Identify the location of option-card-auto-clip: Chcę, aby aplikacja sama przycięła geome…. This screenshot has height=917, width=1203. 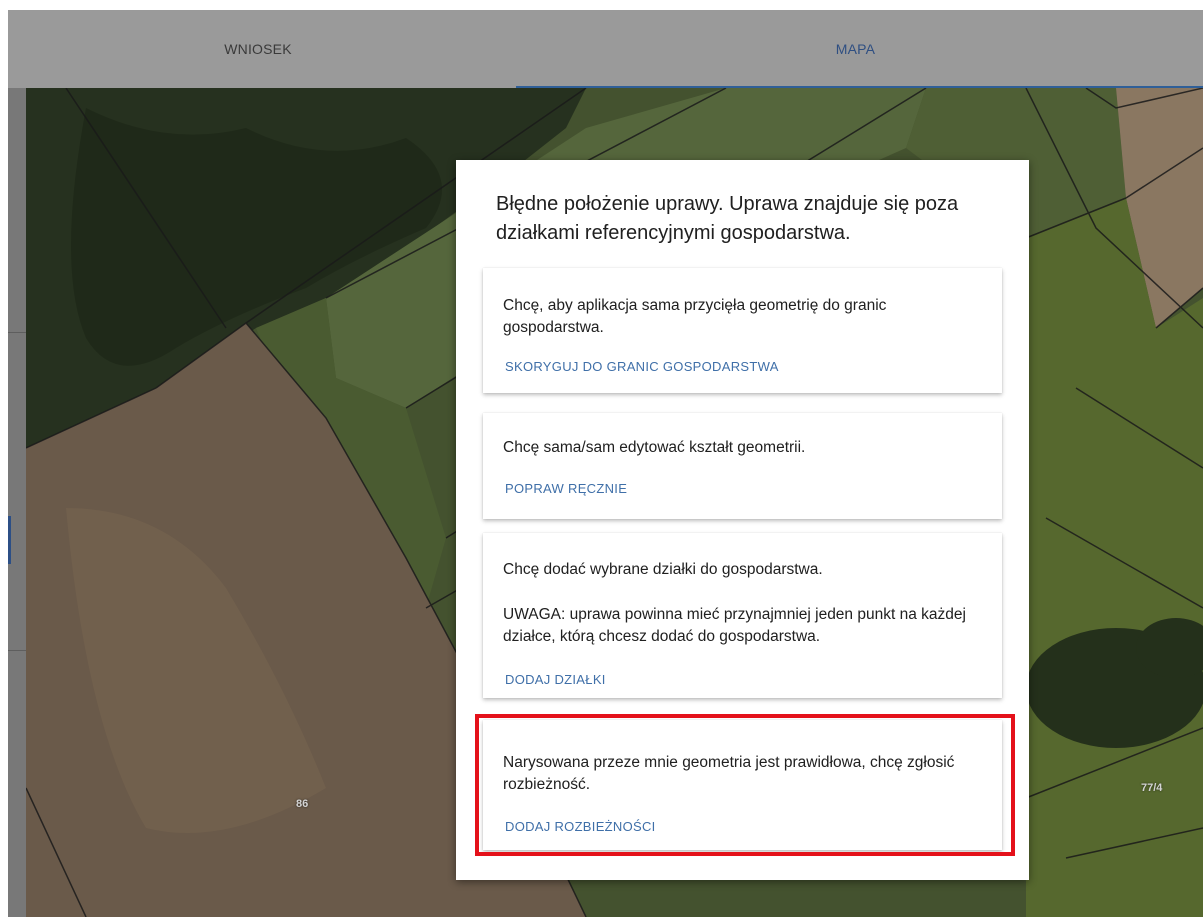
(742, 330).